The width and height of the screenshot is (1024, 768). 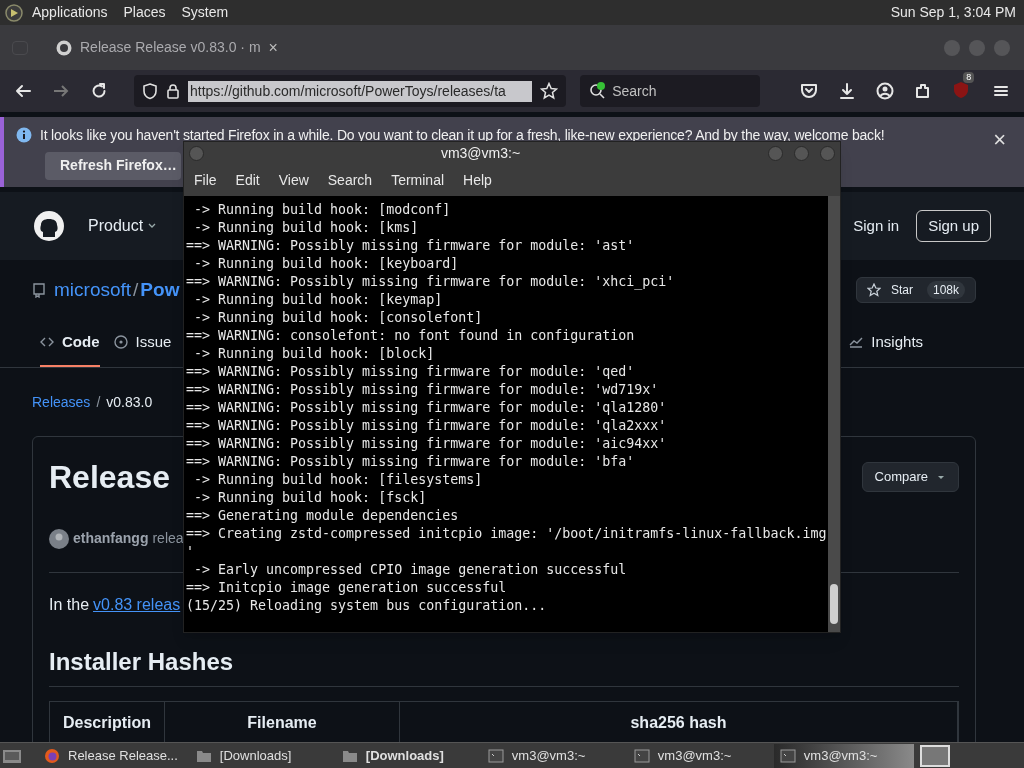 I want to click on terminal-line: -> Running build hook: [keymap], so click(x=318, y=300).